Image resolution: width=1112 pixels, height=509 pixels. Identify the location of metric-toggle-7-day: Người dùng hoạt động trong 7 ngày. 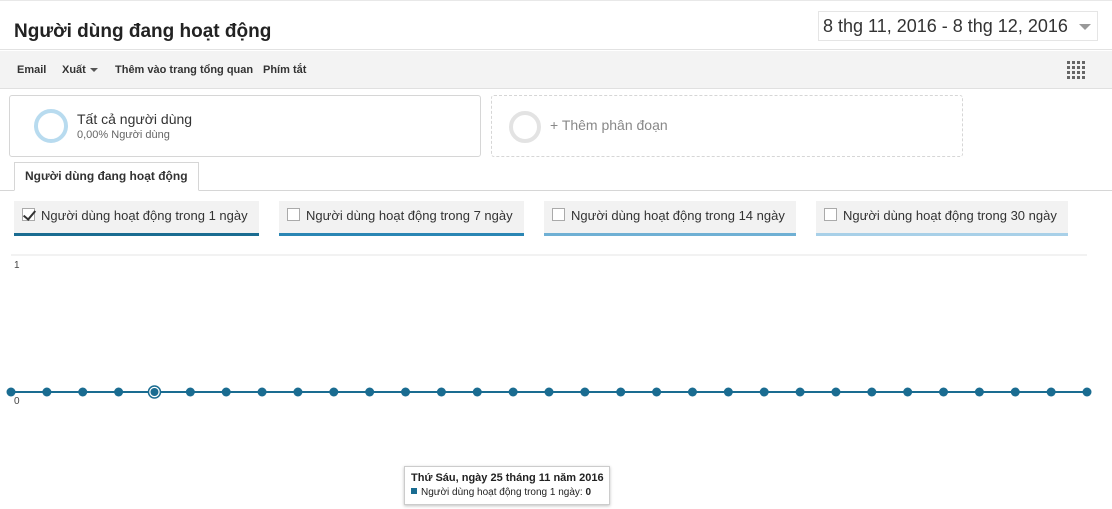
(401, 218).